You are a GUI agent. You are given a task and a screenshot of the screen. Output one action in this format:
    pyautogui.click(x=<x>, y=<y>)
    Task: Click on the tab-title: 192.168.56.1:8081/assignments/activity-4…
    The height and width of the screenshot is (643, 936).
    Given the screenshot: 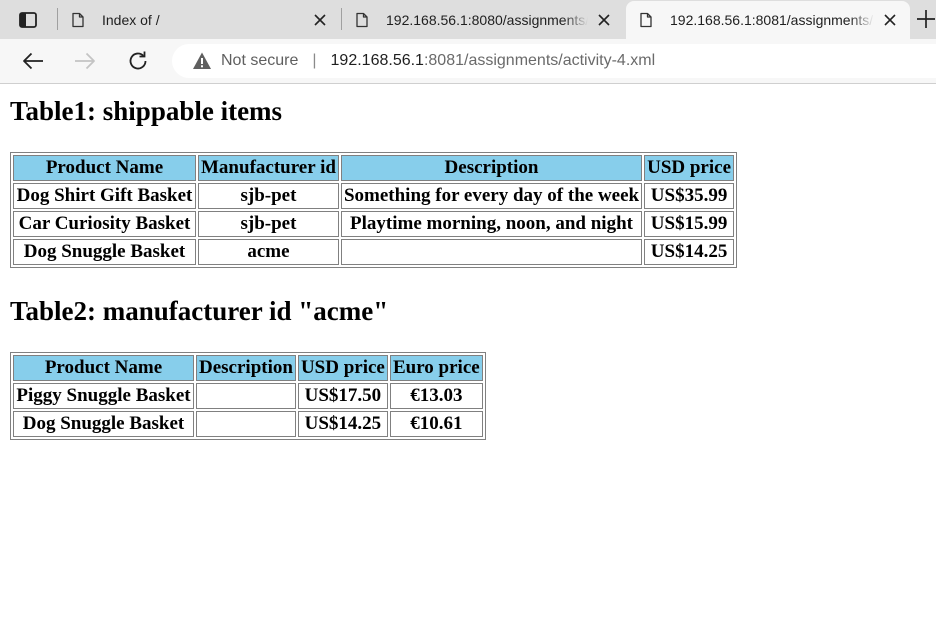 What is the action you would take?
    pyautogui.click(x=772, y=20)
    